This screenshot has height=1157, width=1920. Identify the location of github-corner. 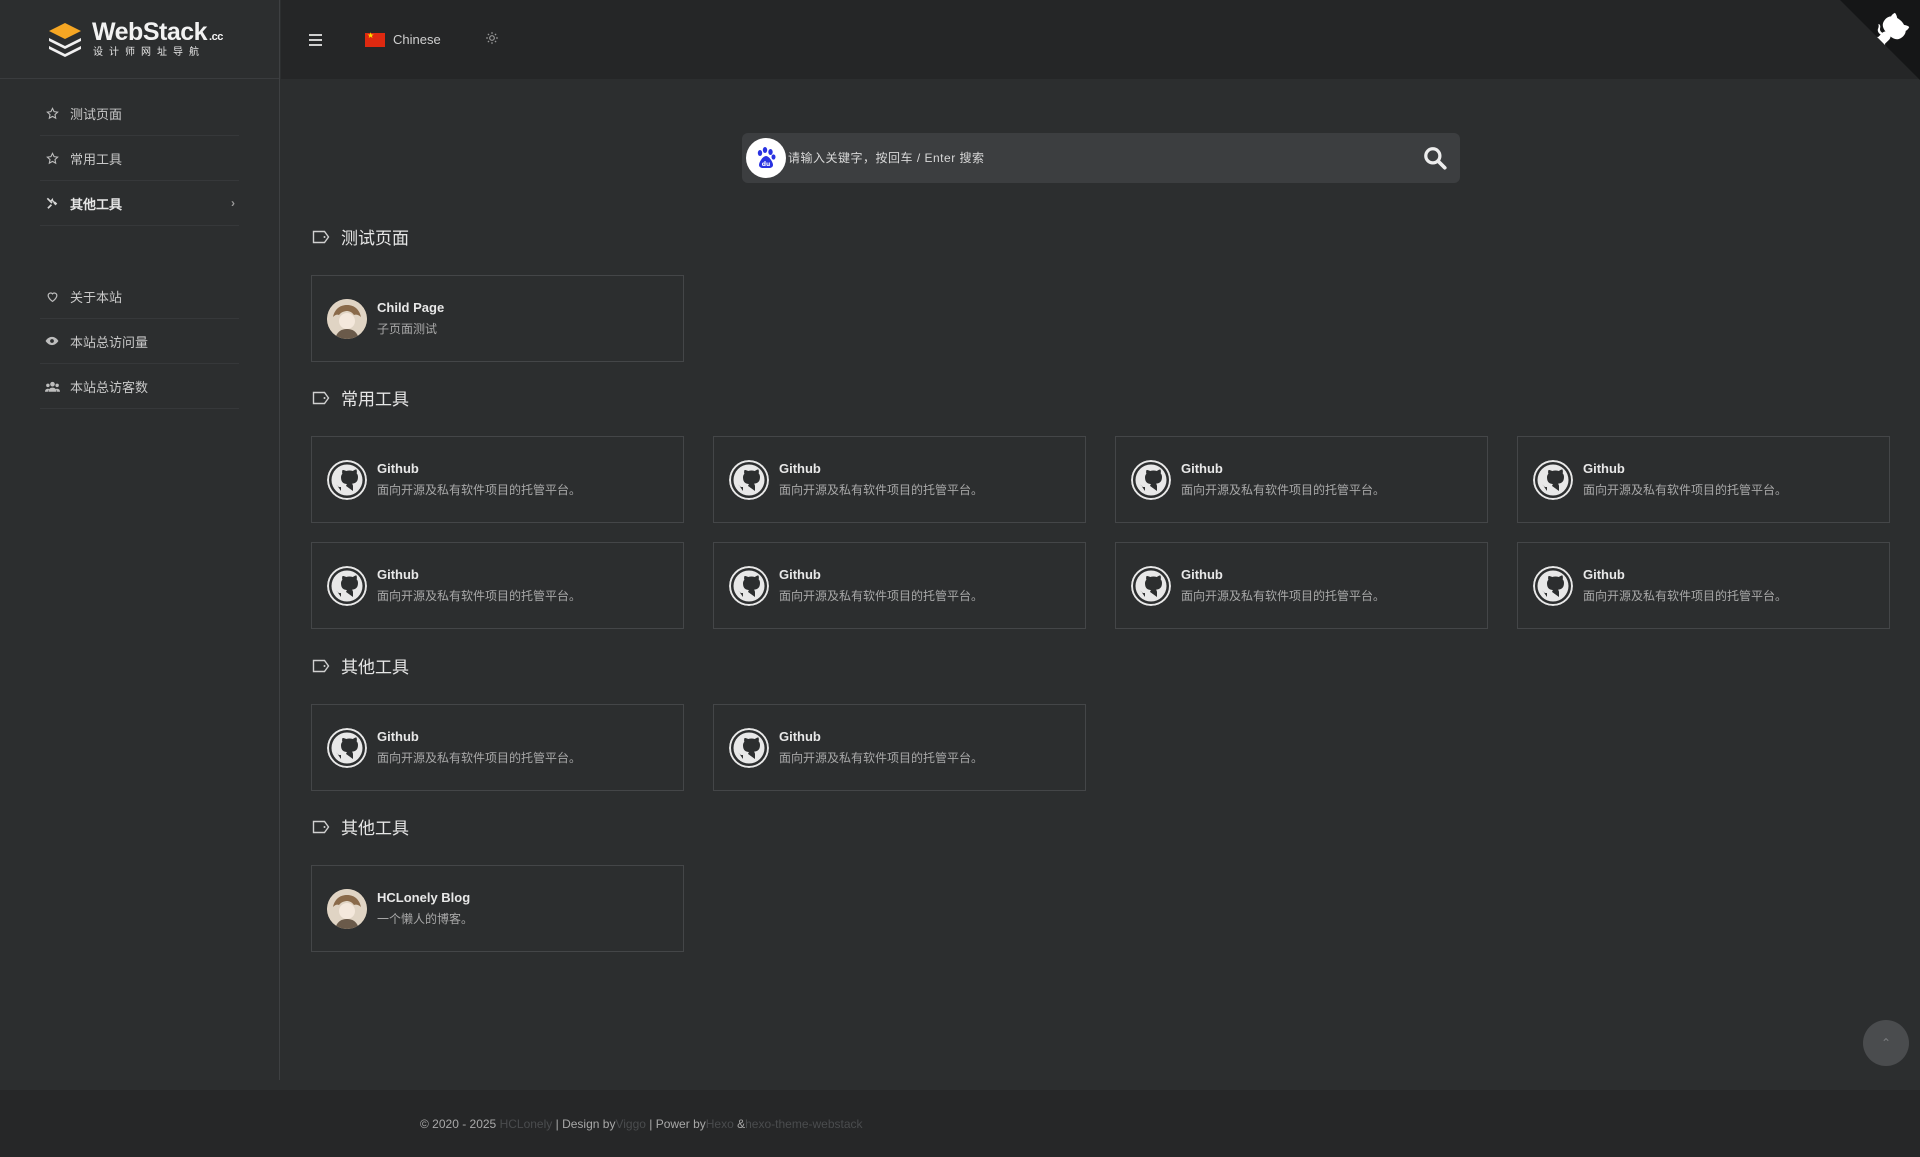
(1880, 40).